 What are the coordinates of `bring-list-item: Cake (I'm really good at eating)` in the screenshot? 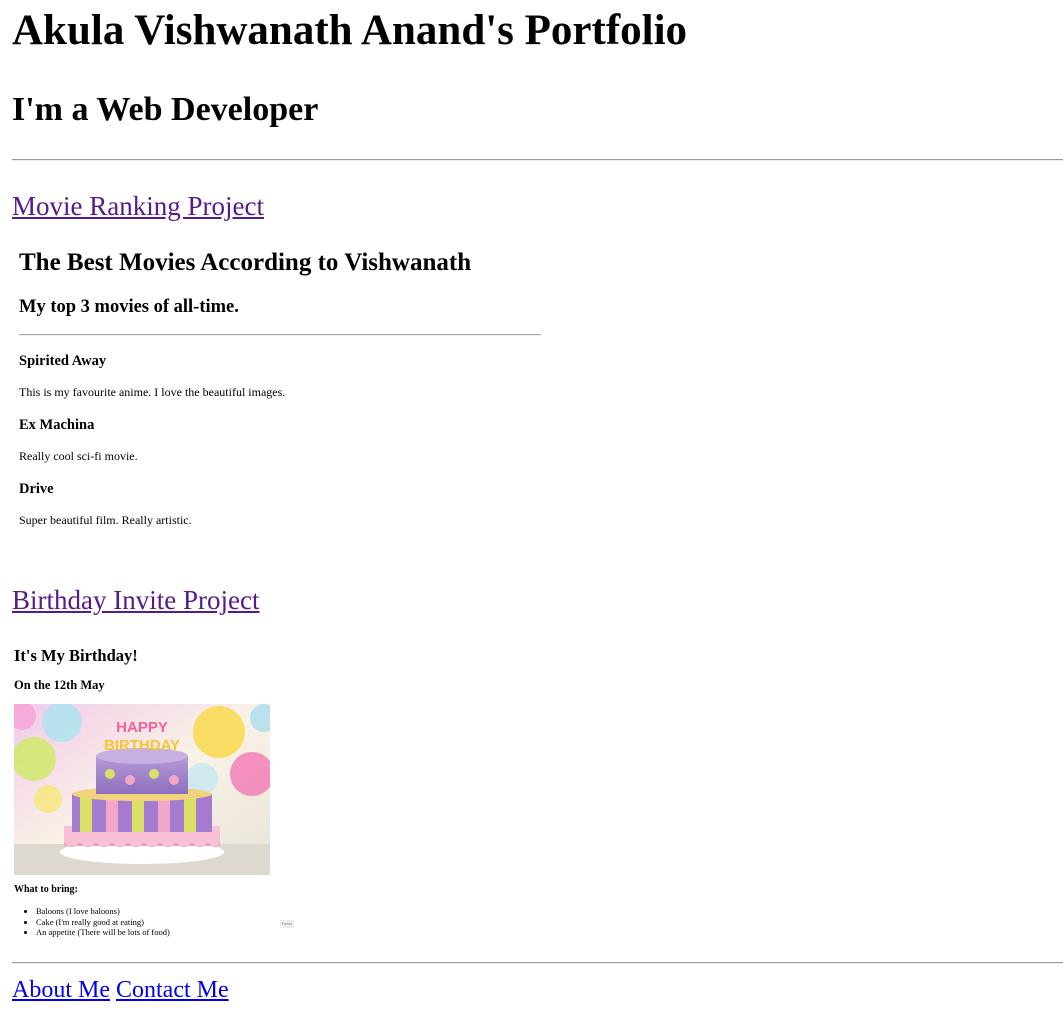 It's located at (103, 922).